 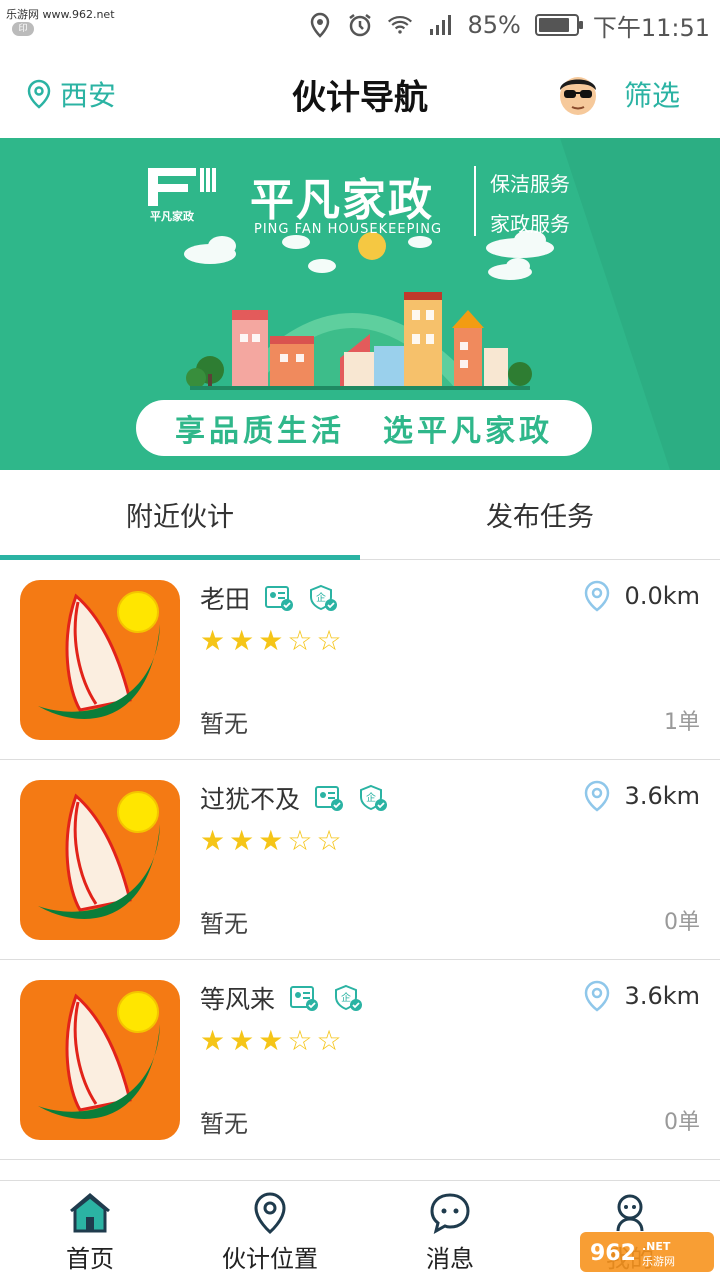 I want to click on brand-name-en: PING FAN HOUSEKEEPING, so click(x=348, y=229).